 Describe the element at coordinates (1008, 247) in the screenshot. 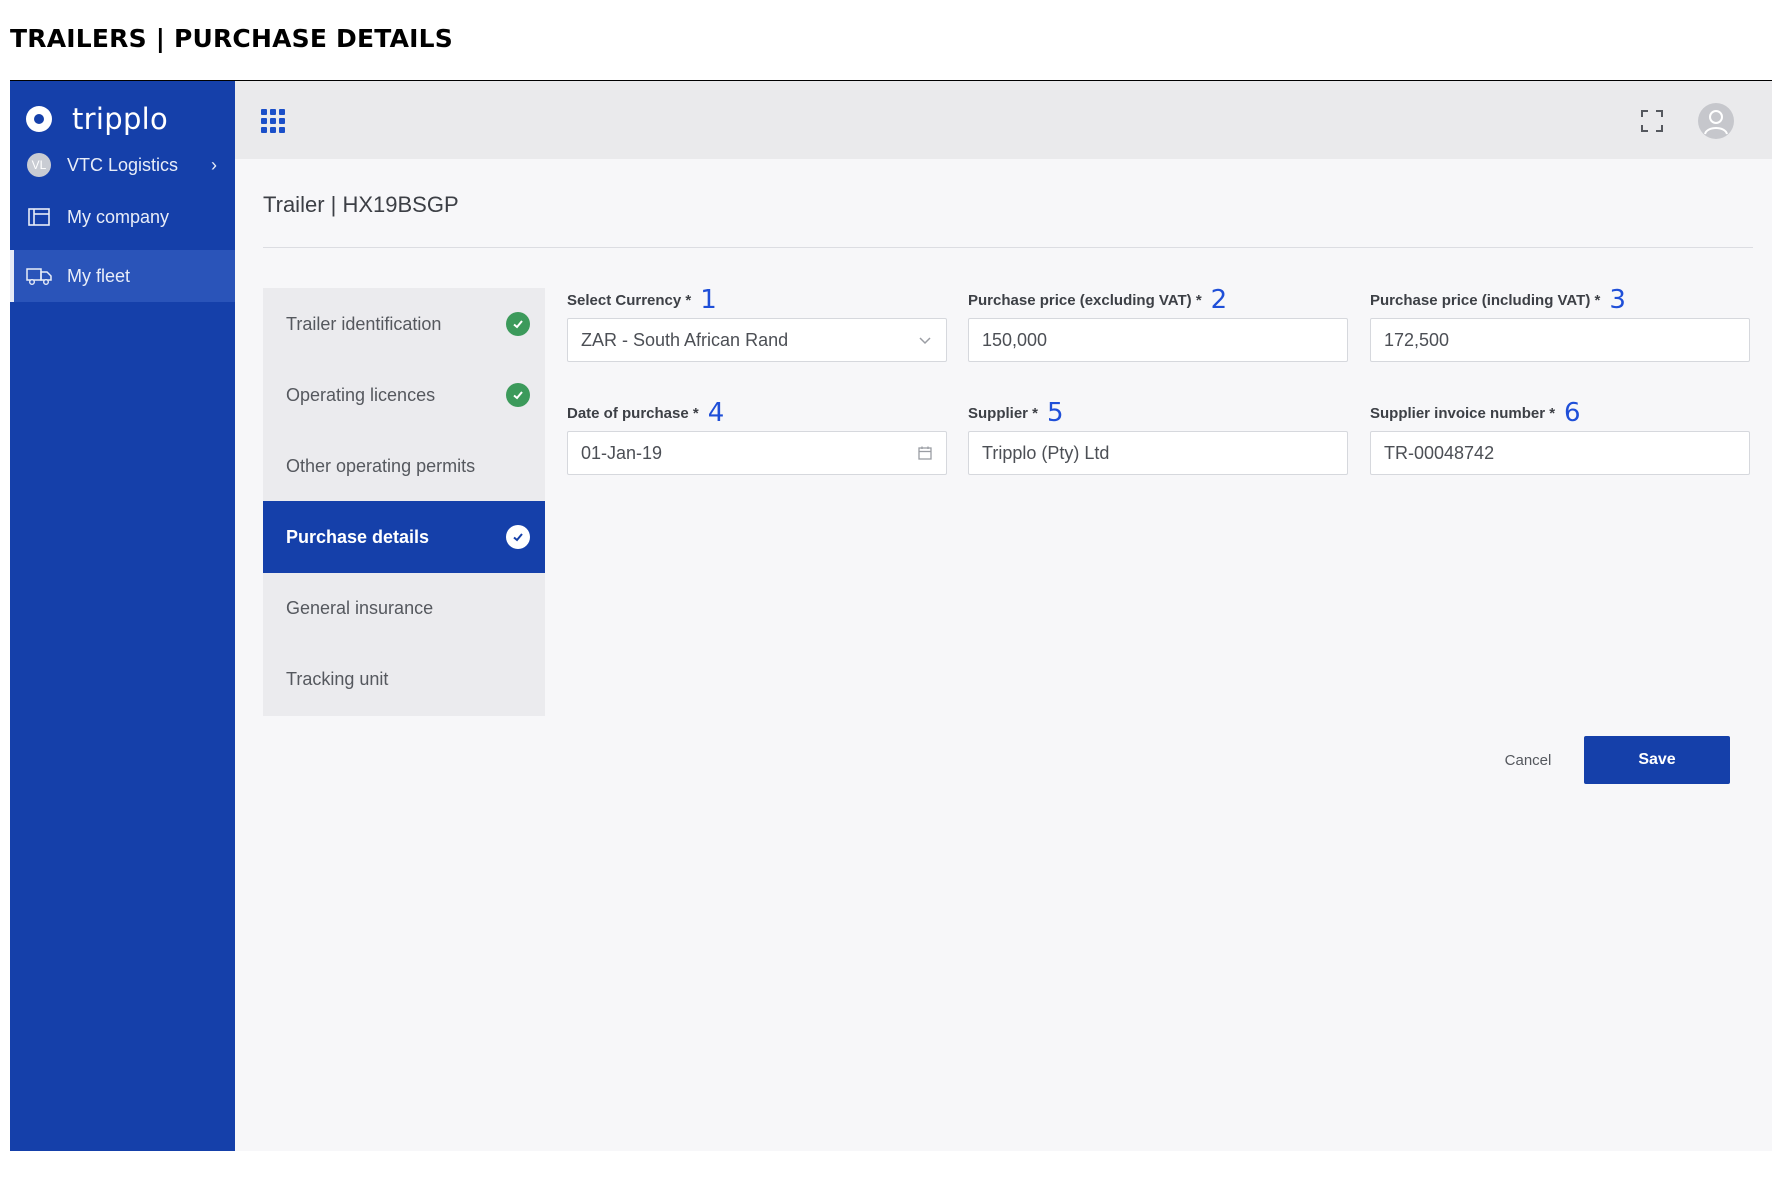

I see `header-divider` at that location.